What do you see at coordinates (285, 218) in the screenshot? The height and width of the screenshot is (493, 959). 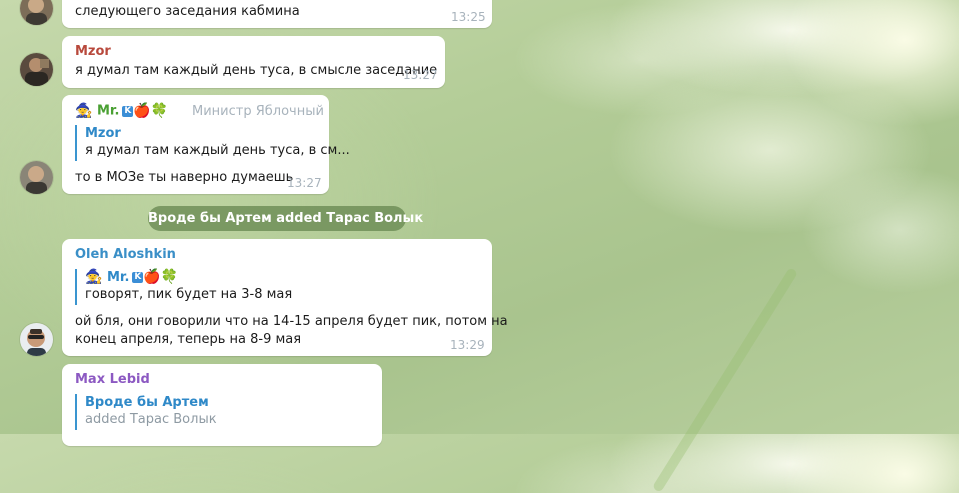 I see `service-message: Вроде бы Артем added Тарас Волык` at bounding box center [285, 218].